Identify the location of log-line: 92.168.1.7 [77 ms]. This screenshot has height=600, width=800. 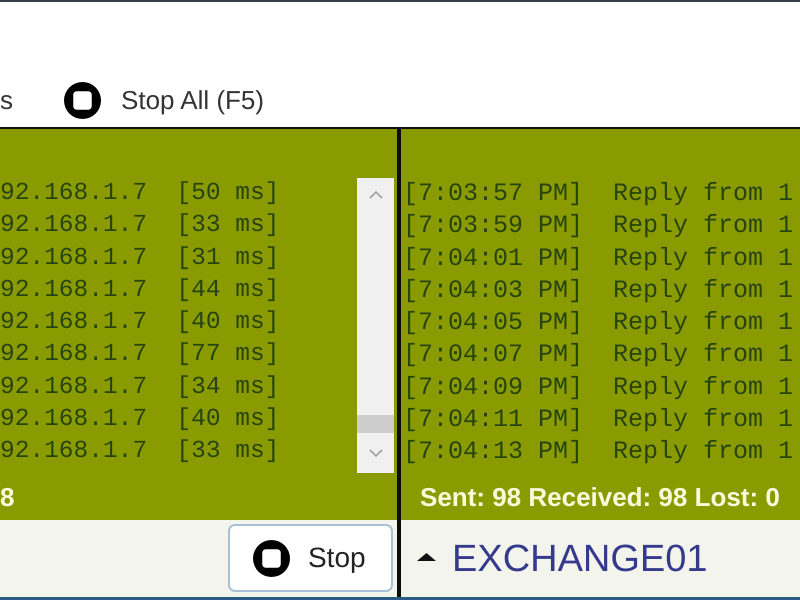
(140, 355).